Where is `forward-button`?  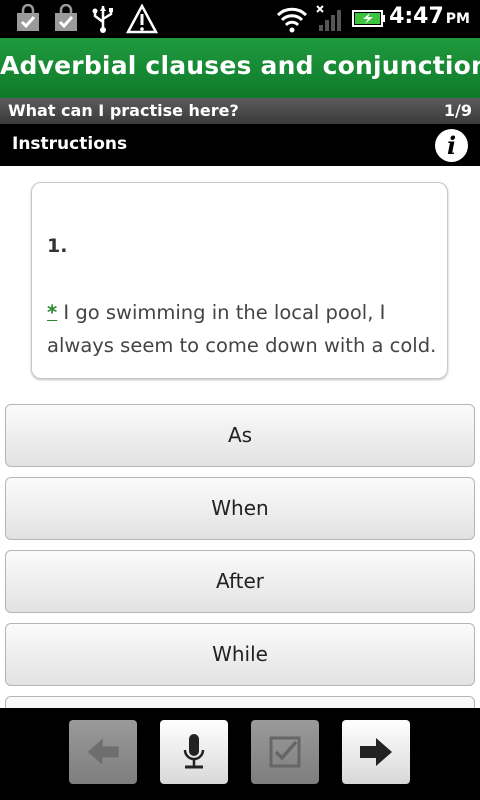
forward-button is located at coordinates (376, 752).